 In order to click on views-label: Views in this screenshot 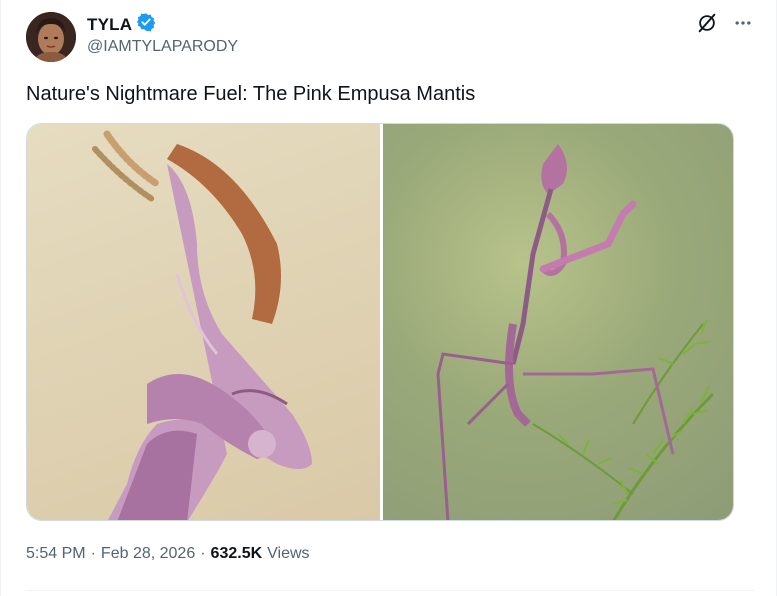, I will do `click(288, 553)`.